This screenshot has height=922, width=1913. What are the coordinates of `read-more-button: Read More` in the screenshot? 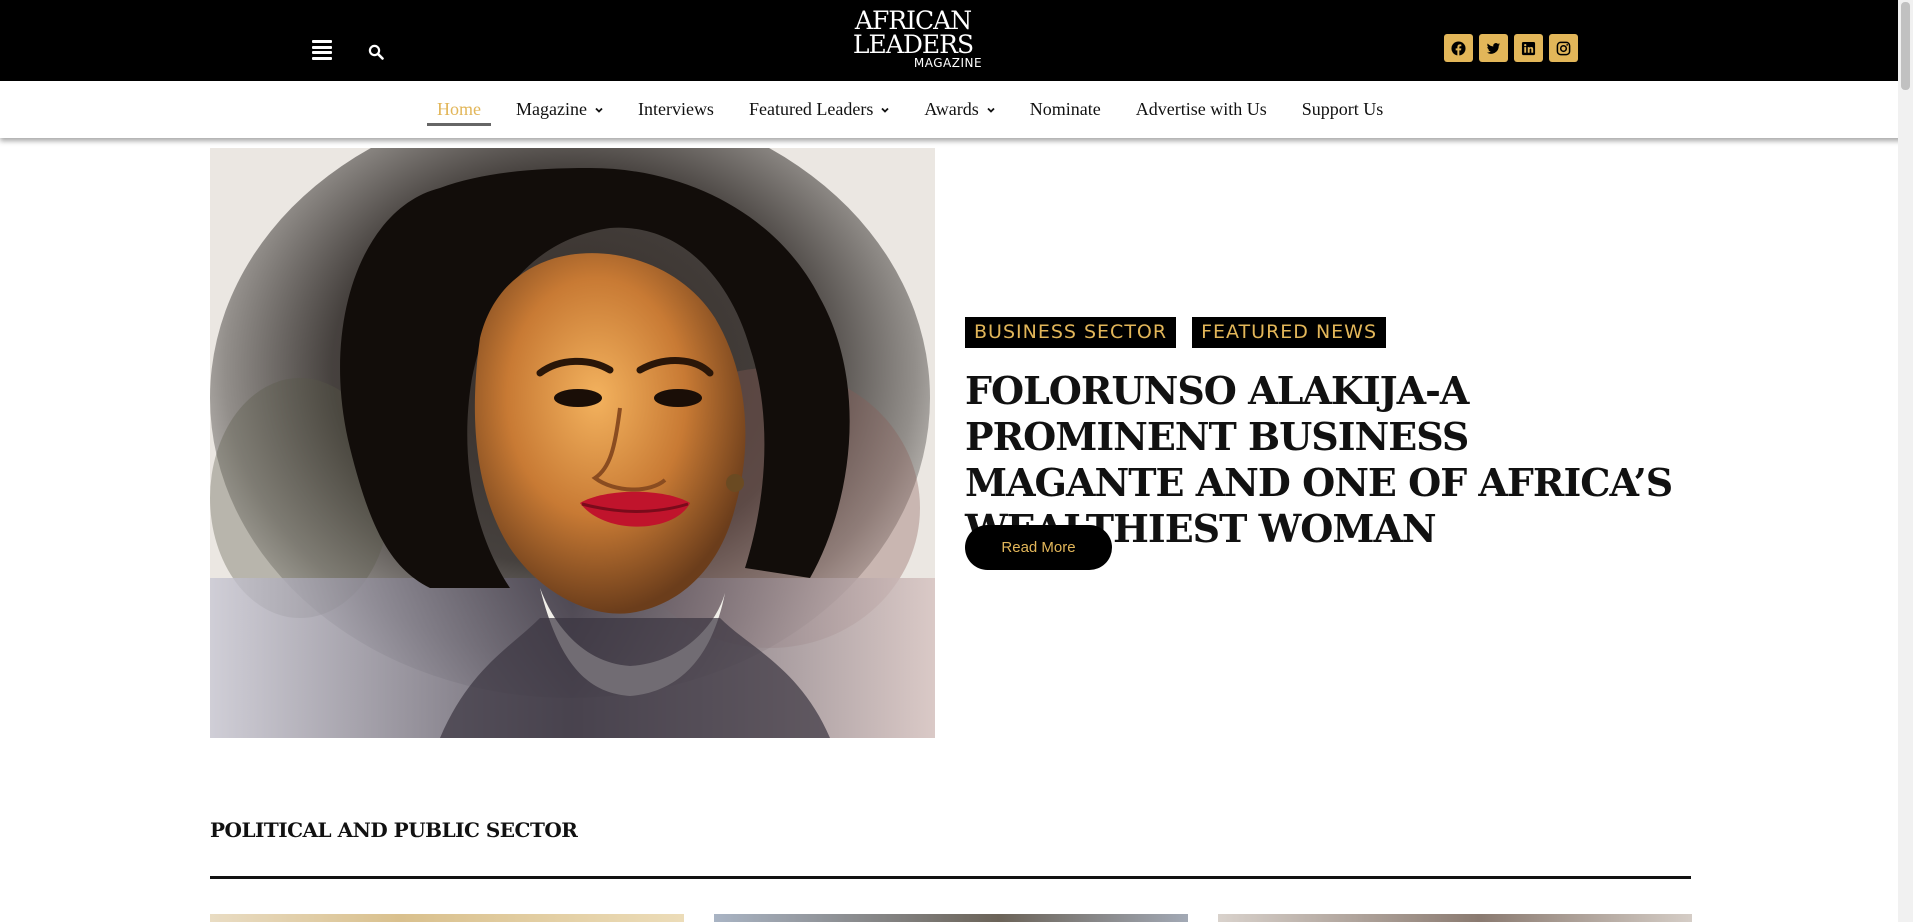 It's located at (1038, 547).